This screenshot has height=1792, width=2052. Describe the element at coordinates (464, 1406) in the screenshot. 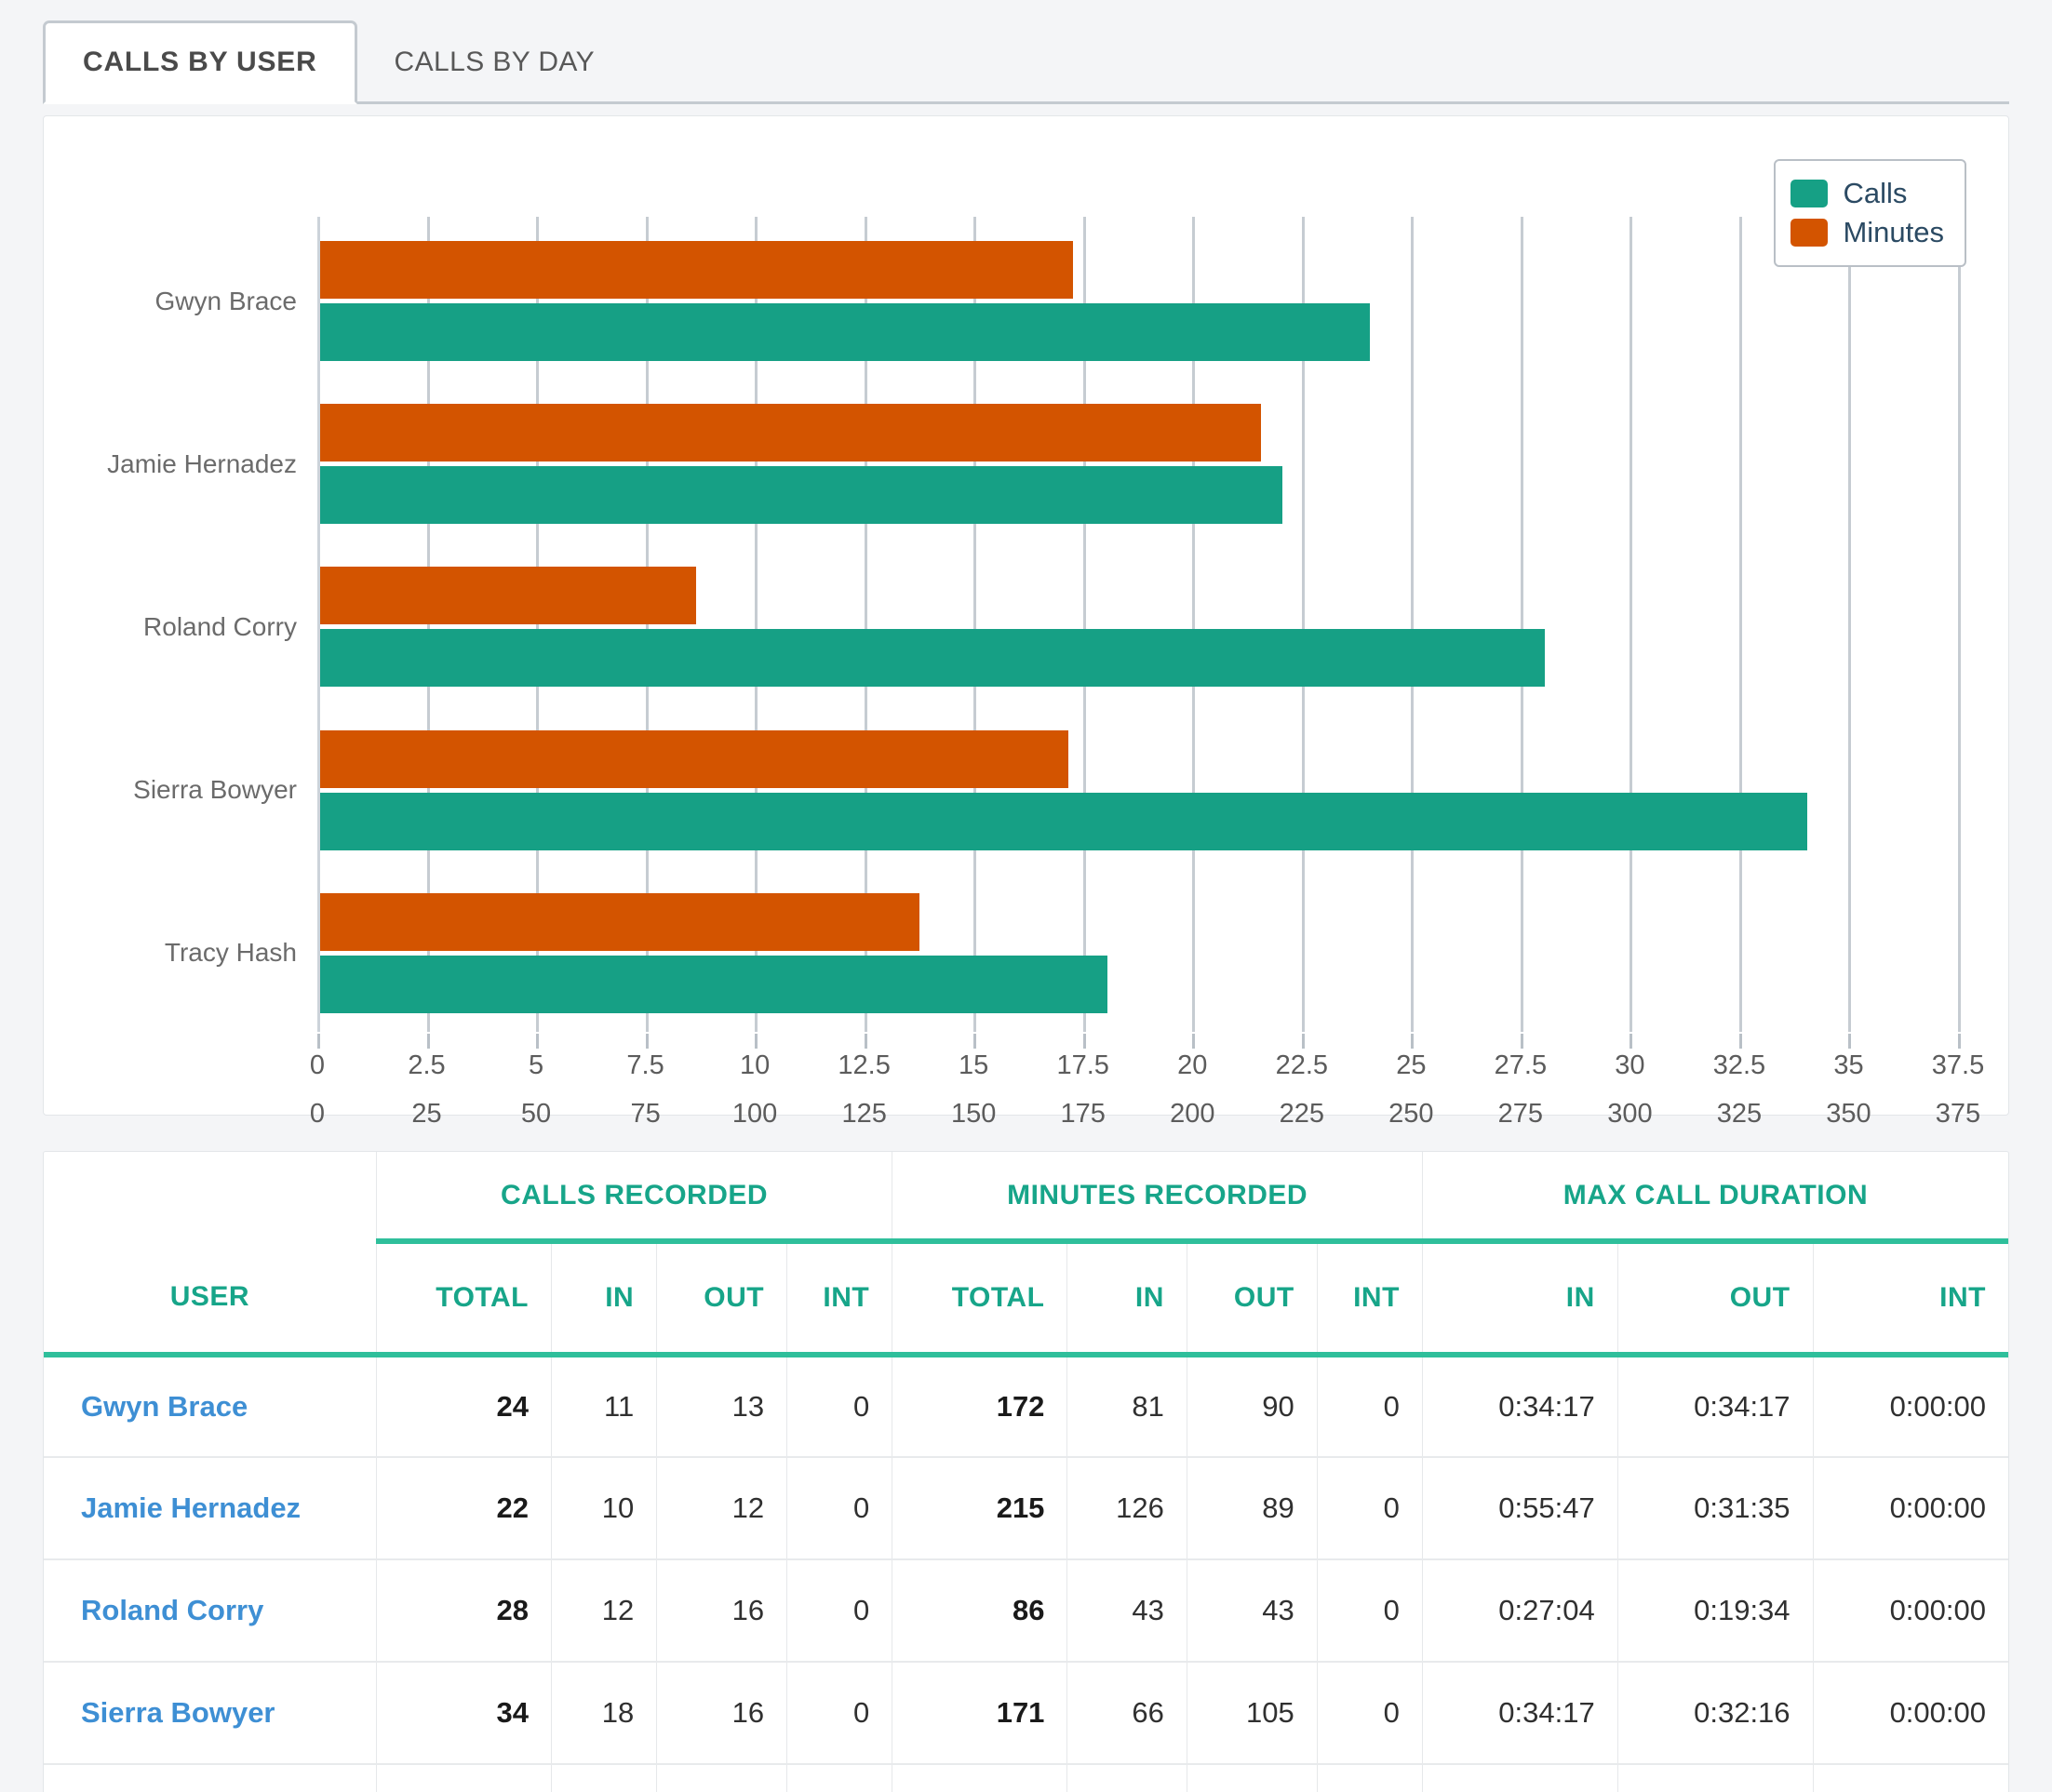

I see `cell-calls-total: 24` at that location.